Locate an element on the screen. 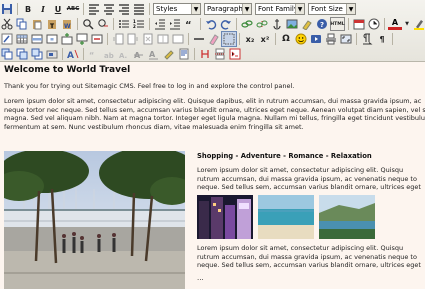 The height and width of the screenshot is (289, 425). remove-format-icon is located at coordinates (214, 39).